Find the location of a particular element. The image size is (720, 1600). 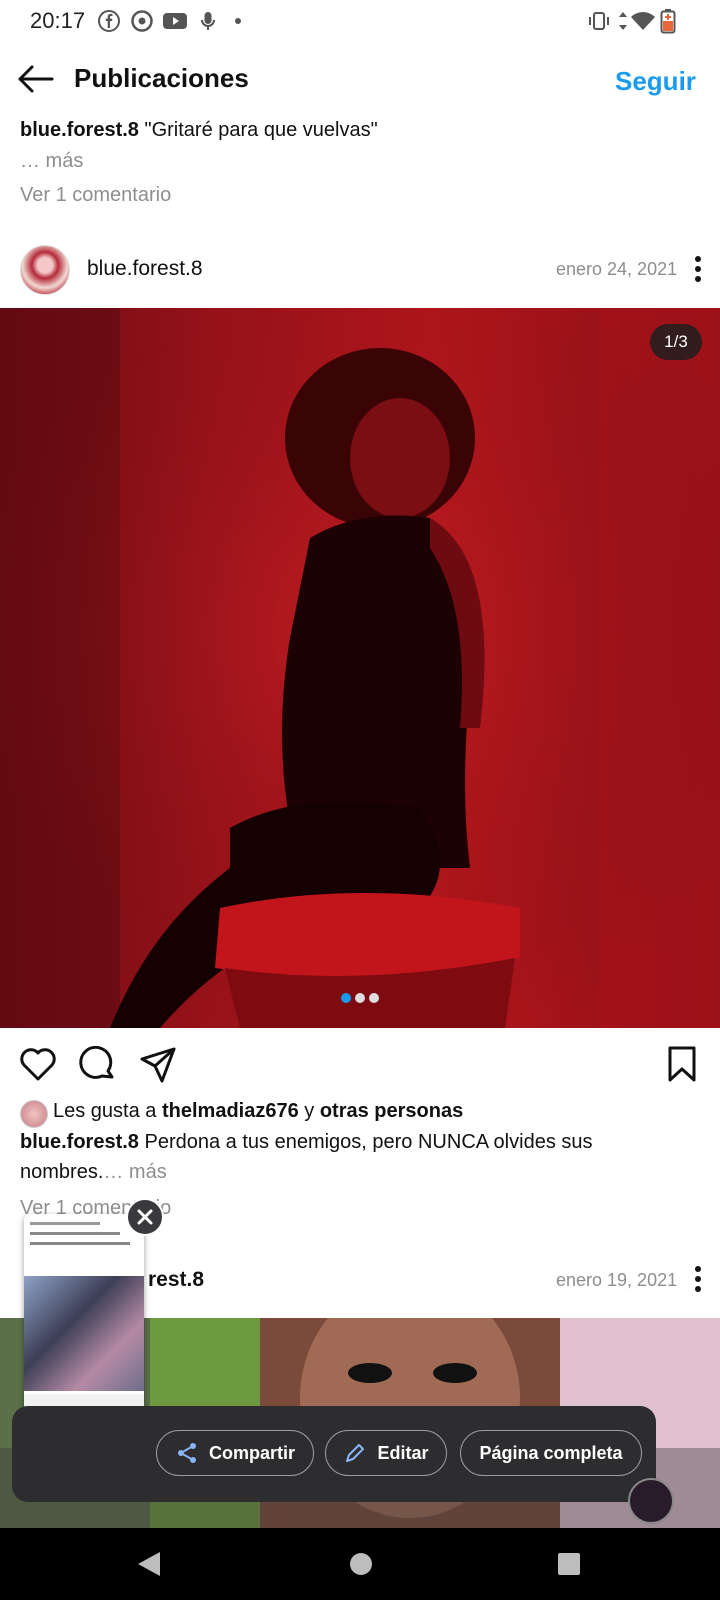

next-post-username: rest.8 is located at coordinates (176, 1280).